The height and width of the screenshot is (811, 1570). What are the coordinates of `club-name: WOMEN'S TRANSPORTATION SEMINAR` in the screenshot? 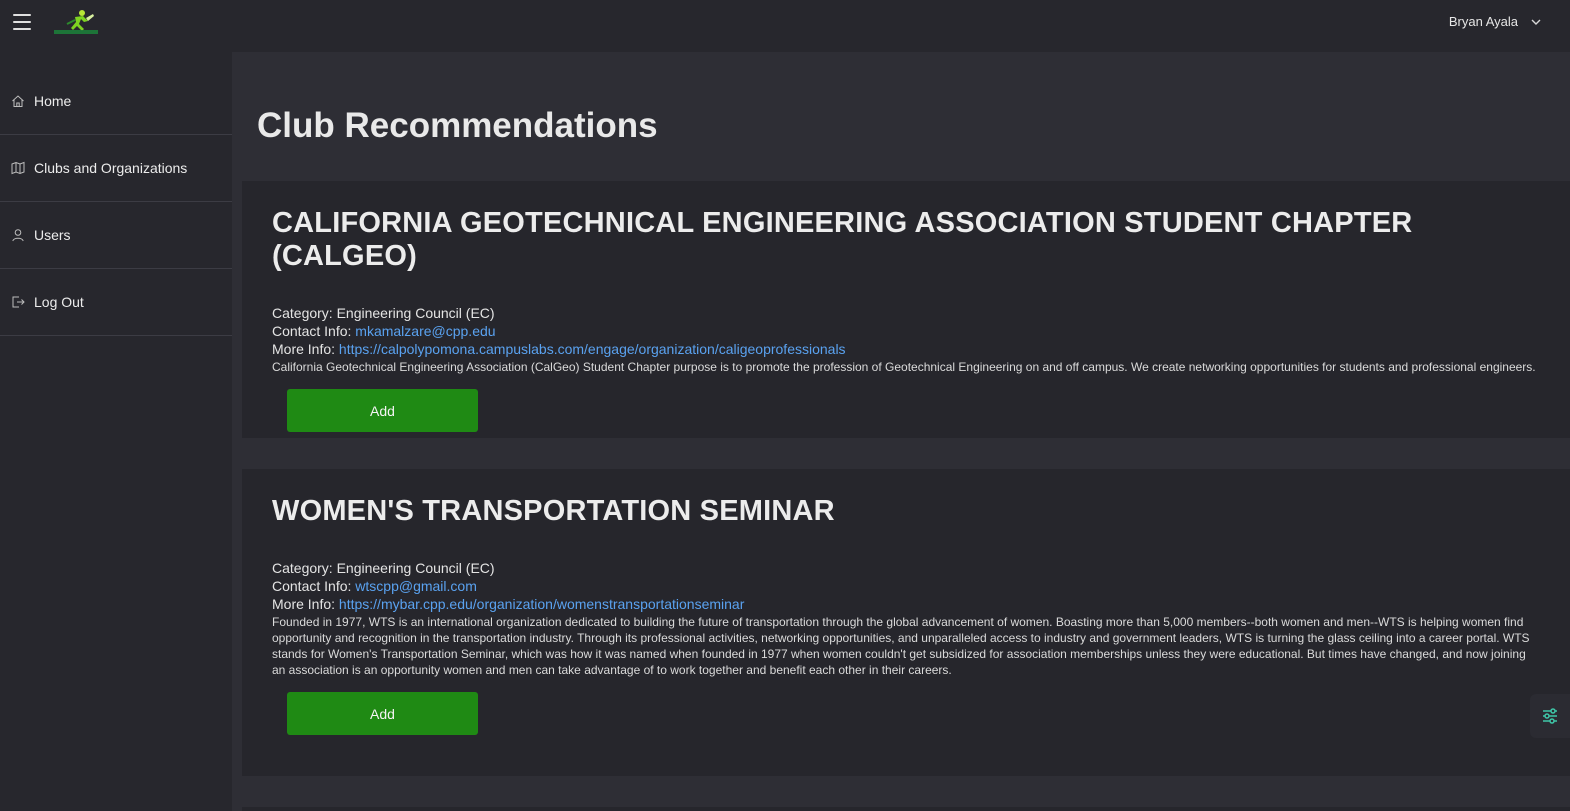 It's located at (553, 511).